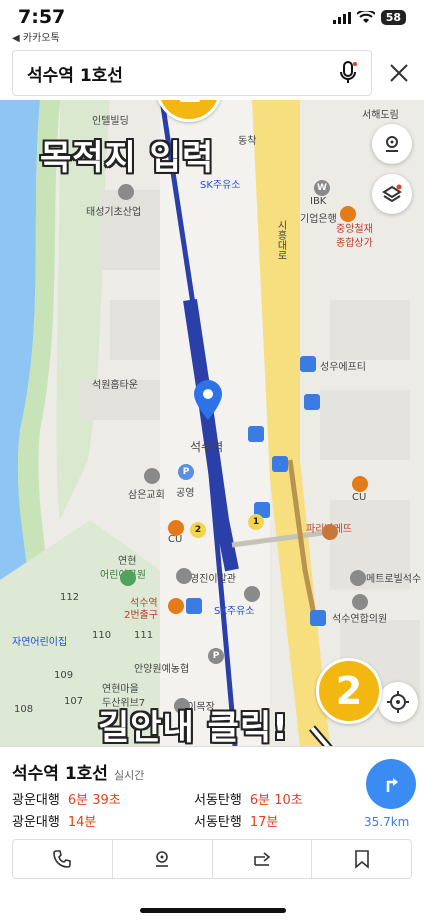 Image resolution: width=424 pixels, height=922 pixels. Describe the element at coordinates (365, 17) in the screenshot. I see `wifi-icon` at that location.